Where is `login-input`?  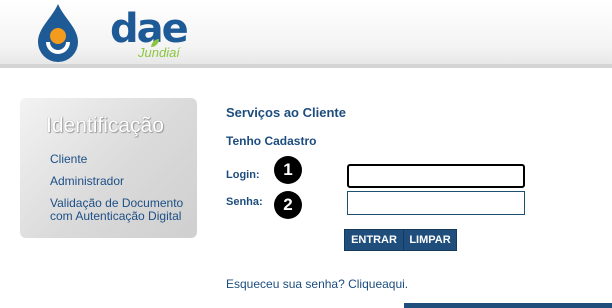
login-input is located at coordinates (436, 176).